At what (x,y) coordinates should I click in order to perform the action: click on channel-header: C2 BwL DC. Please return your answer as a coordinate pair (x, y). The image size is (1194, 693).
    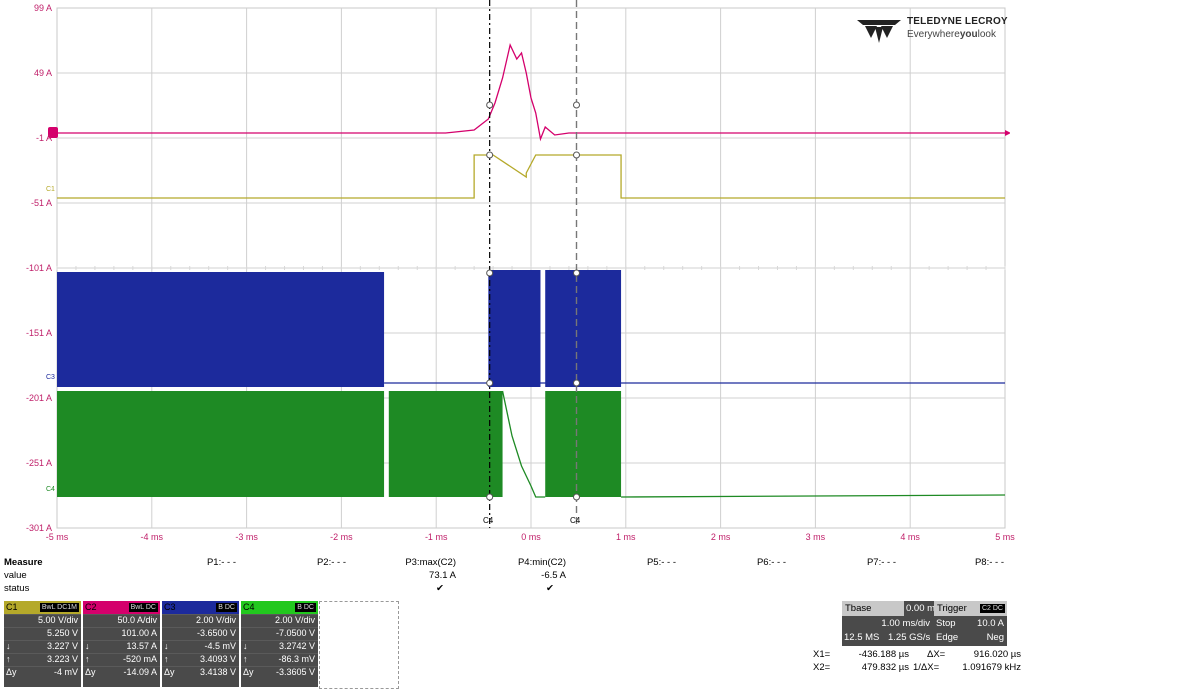
    Looking at the image, I should click on (121, 607).